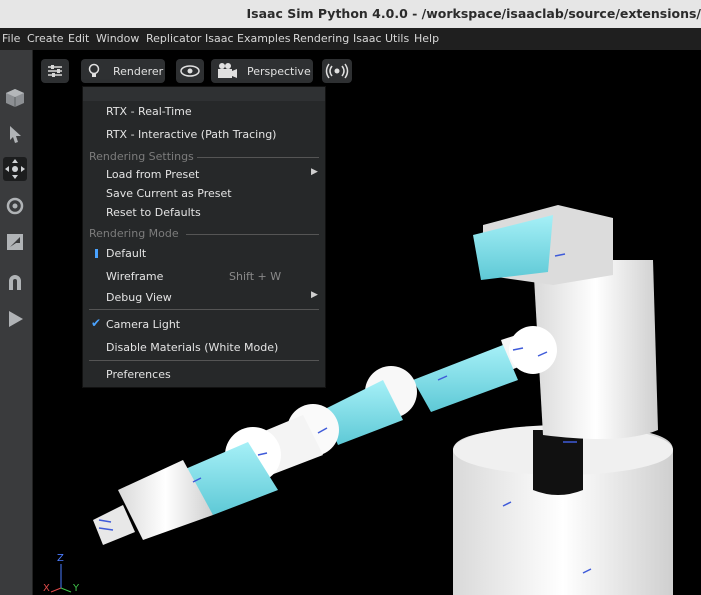 Image resolution: width=701 pixels, height=595 pixels. What do you see at coordinates (60, 558) in the screenshot?
I see `axis-z-label: Z` at bounding box center [60, 558].